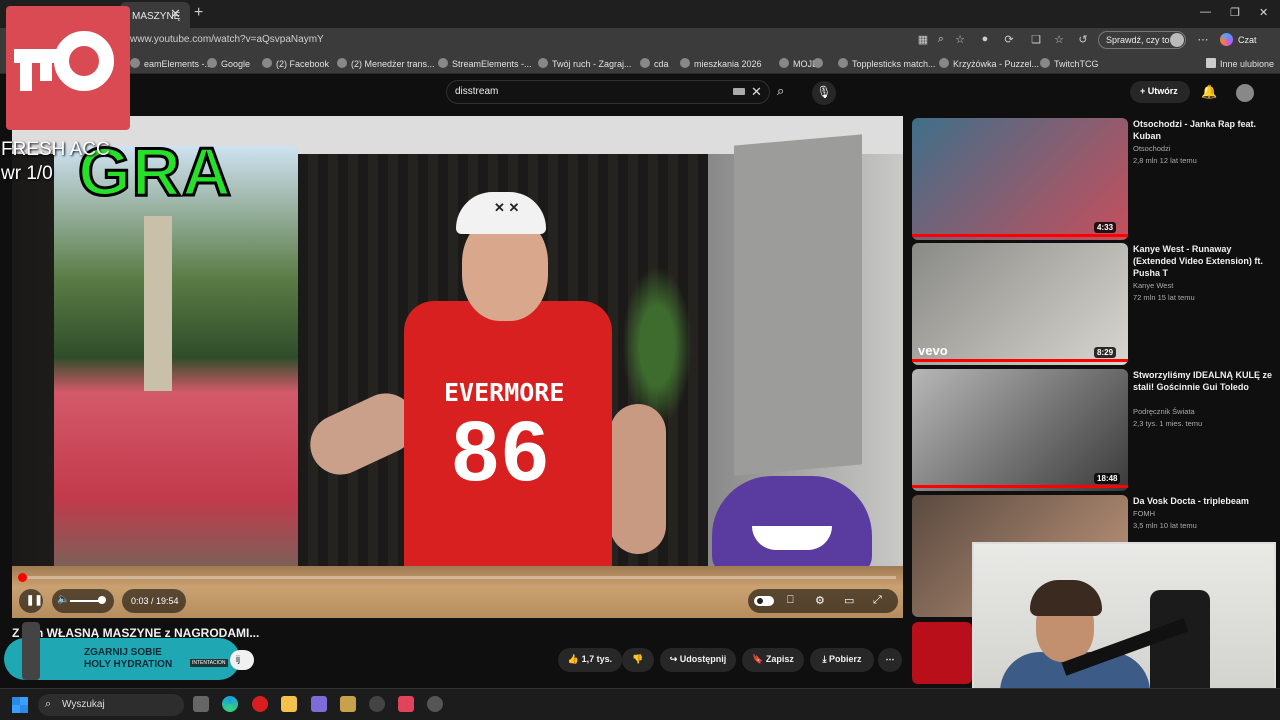 This screenshot has height=720, width=1280. What do you see at coordinates (227, 39) in the screenshot?
I see `url-field: www.youtube.com/watch?v=aQsvpaNaymY` at bounding box center [227, 39].